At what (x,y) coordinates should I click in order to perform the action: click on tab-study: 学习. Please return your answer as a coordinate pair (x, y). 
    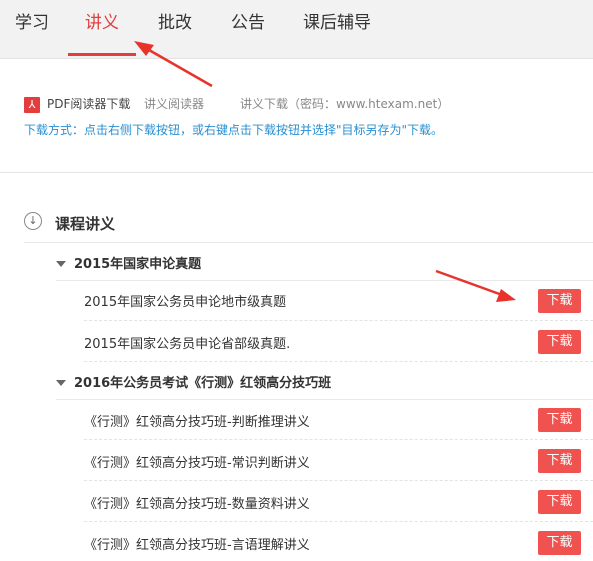
    Looking at the image, I should click on (32, 29).